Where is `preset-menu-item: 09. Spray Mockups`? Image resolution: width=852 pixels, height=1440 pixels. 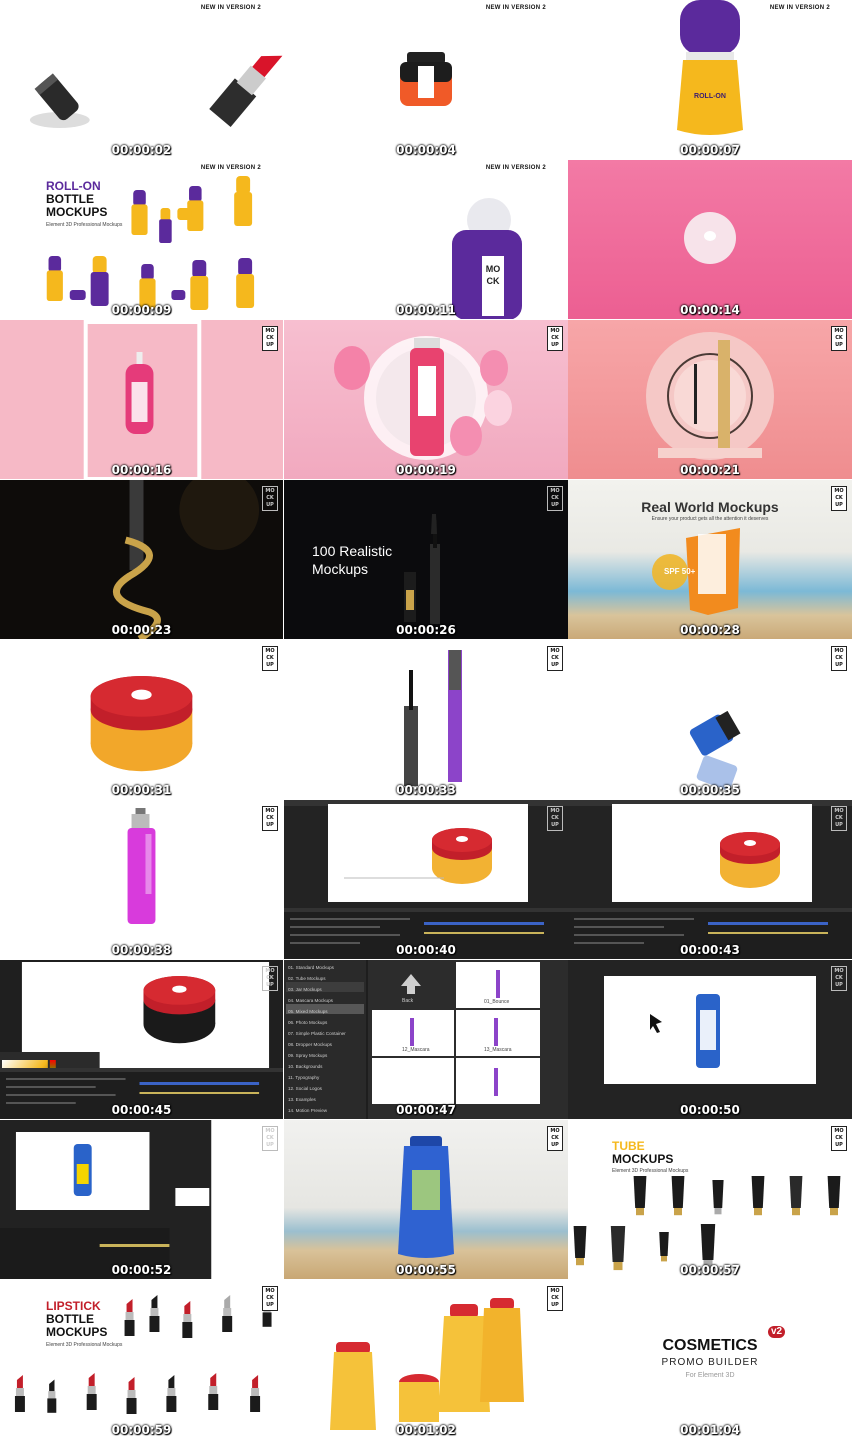
preset-menu-item: 09. Spray Mockups is located at coordinates (327, 1055).